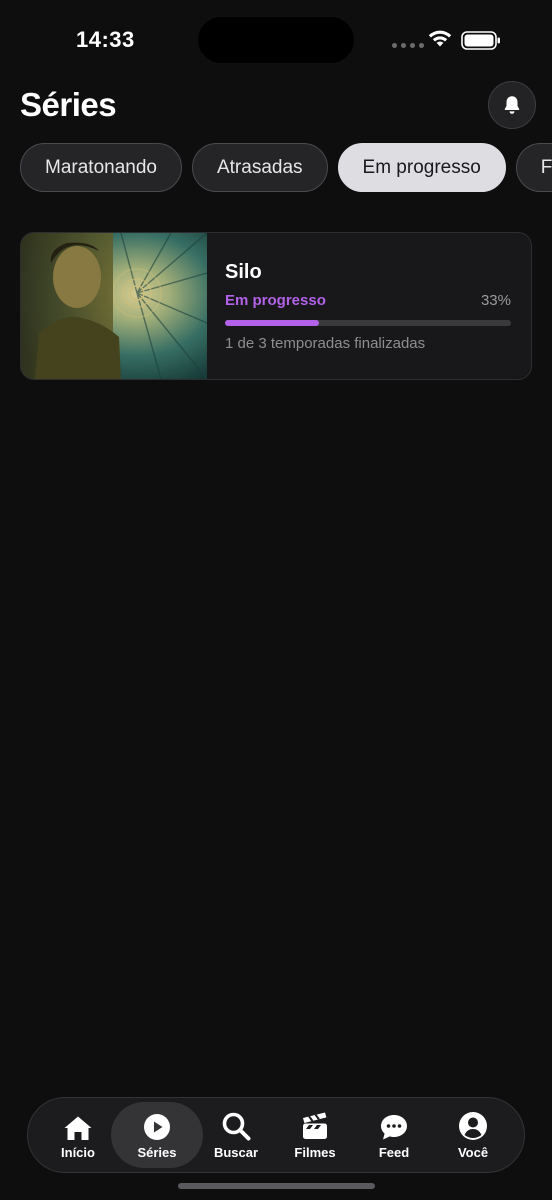 The width and height of the screenshot is (552, 1200). What do you see at coordinates (325, 343) in the screenshot?
I see `seasons-progress-text: 1 de 3 temporadas finalizadas` at bounding box center [325, 343].